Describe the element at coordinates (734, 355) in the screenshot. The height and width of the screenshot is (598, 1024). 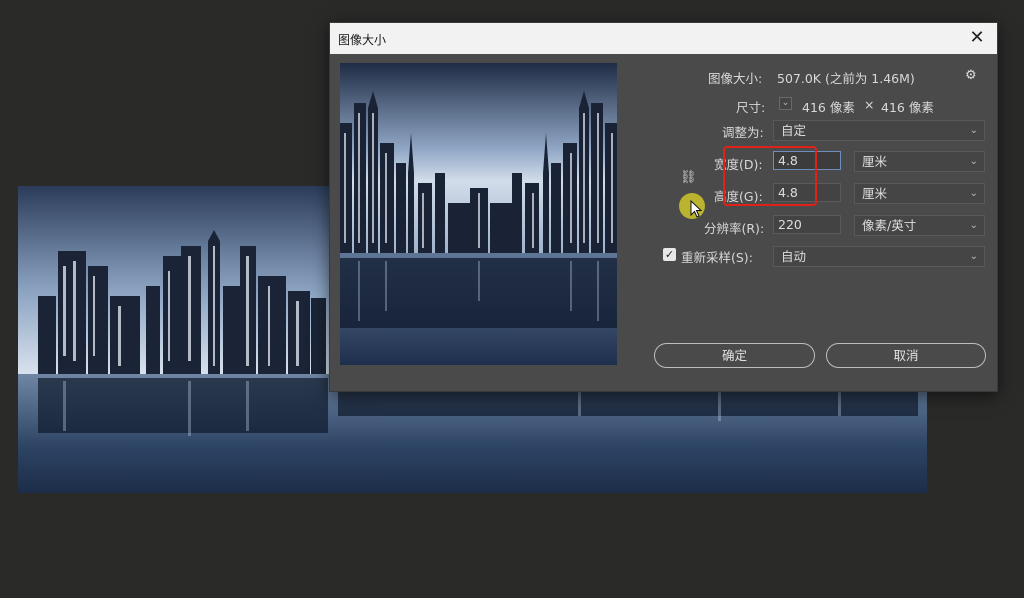
I see `ok-button: 确定` at that location.